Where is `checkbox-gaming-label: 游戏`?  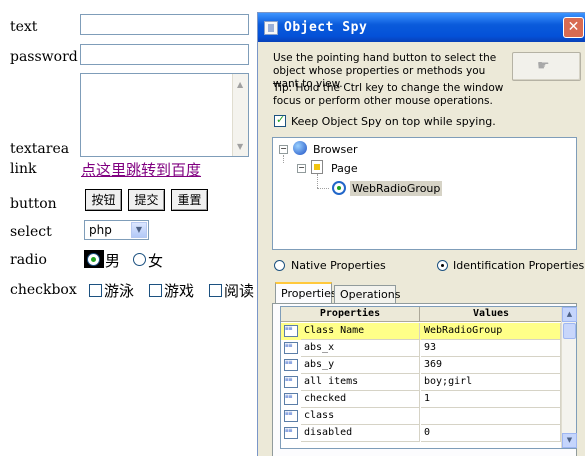 checkbox-gaming-label: 游戏 is located at coordinates (179, 291).